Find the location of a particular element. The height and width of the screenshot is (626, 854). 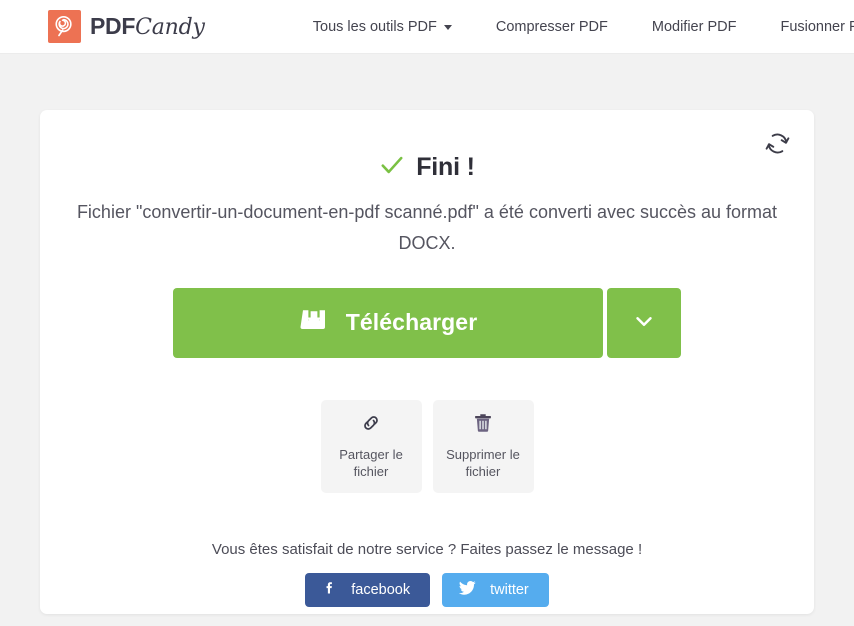

share-facebook-label: facebook is located at coordinates (381, 589).